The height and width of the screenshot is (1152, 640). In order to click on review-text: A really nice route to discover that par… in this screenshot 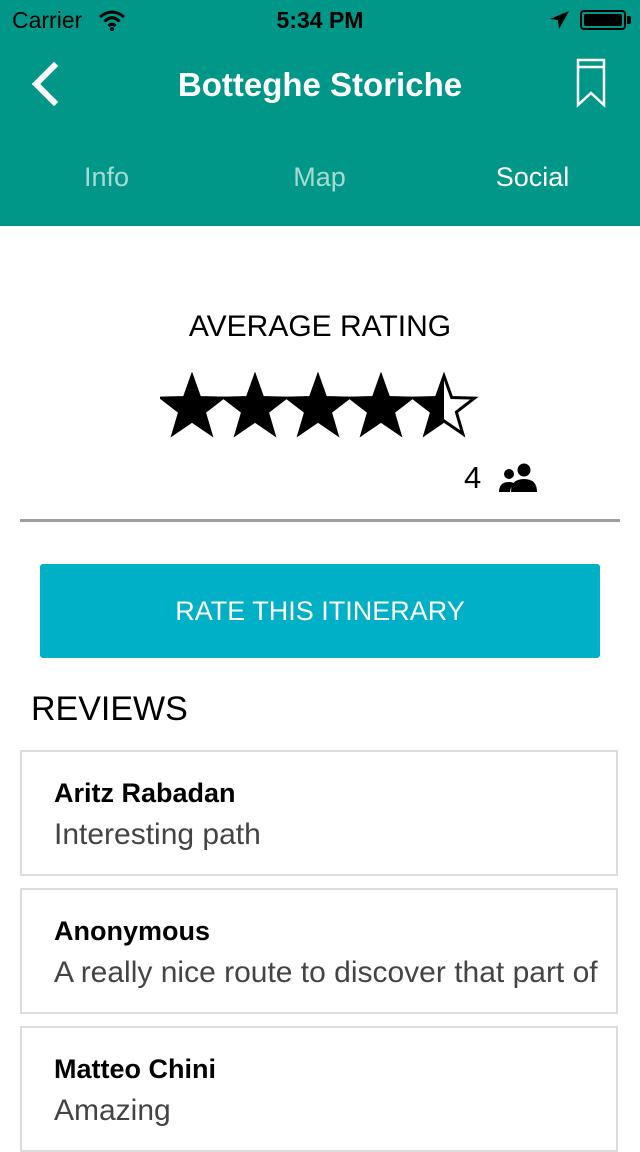, I will do `click(326, 972)`.